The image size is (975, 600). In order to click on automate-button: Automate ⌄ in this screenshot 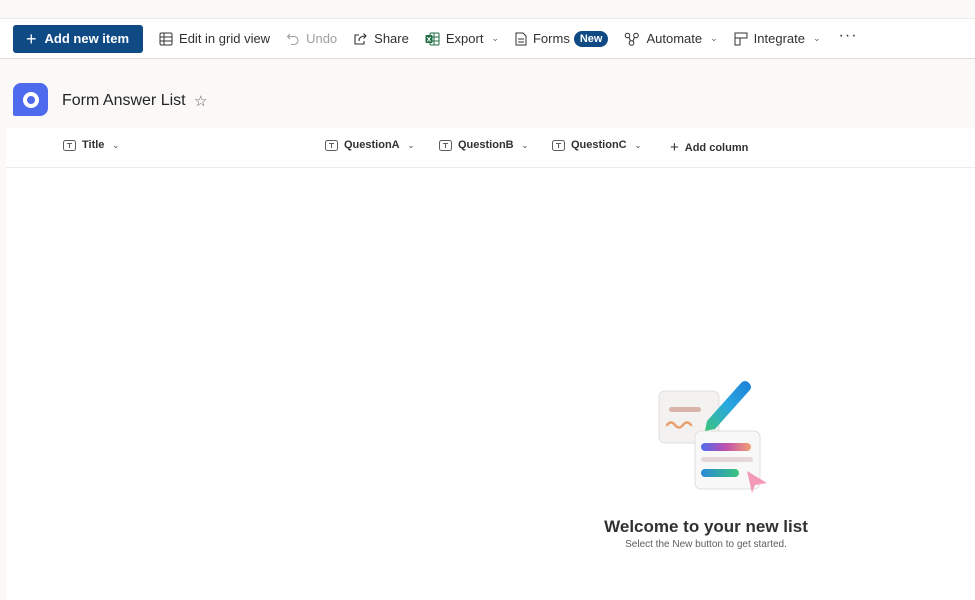, I will do `click(670, 39)`.